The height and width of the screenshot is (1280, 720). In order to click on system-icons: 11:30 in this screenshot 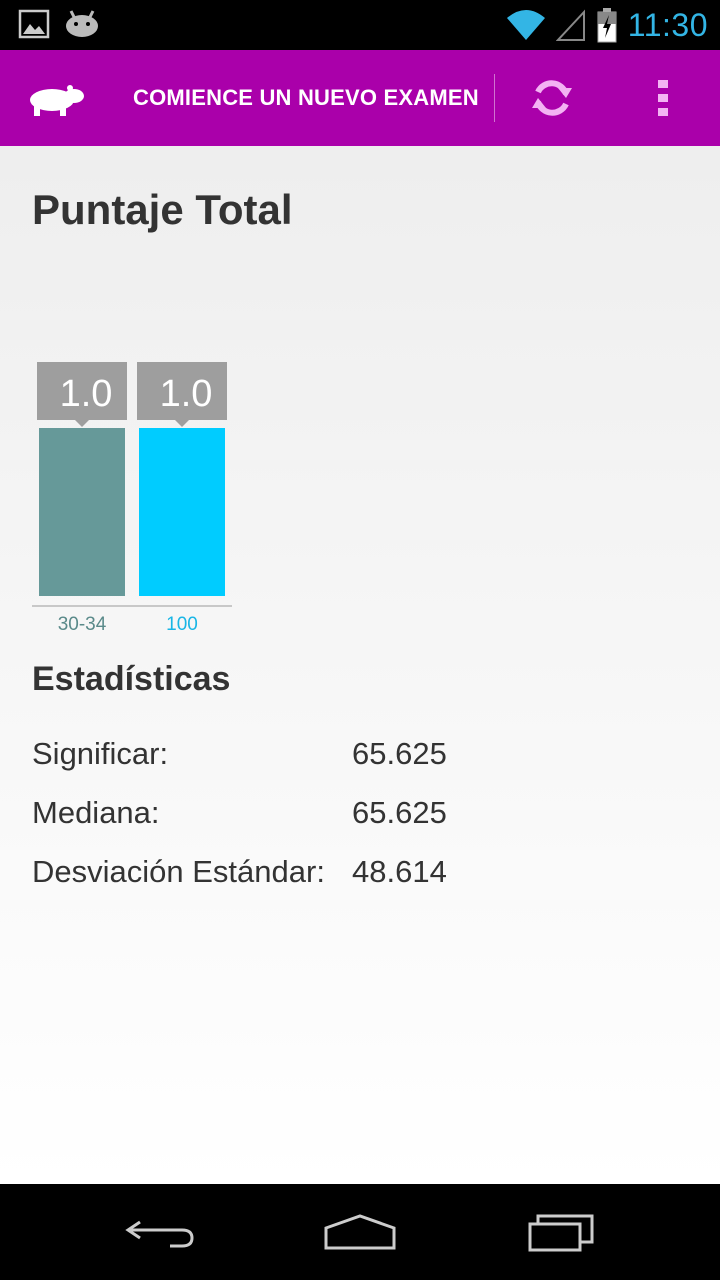, I will do `click(607, 25)`.